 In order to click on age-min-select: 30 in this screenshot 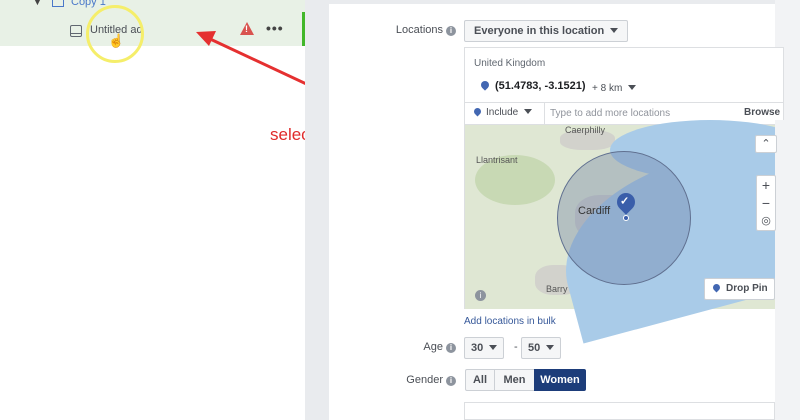, I will do `click(484, 348)`.